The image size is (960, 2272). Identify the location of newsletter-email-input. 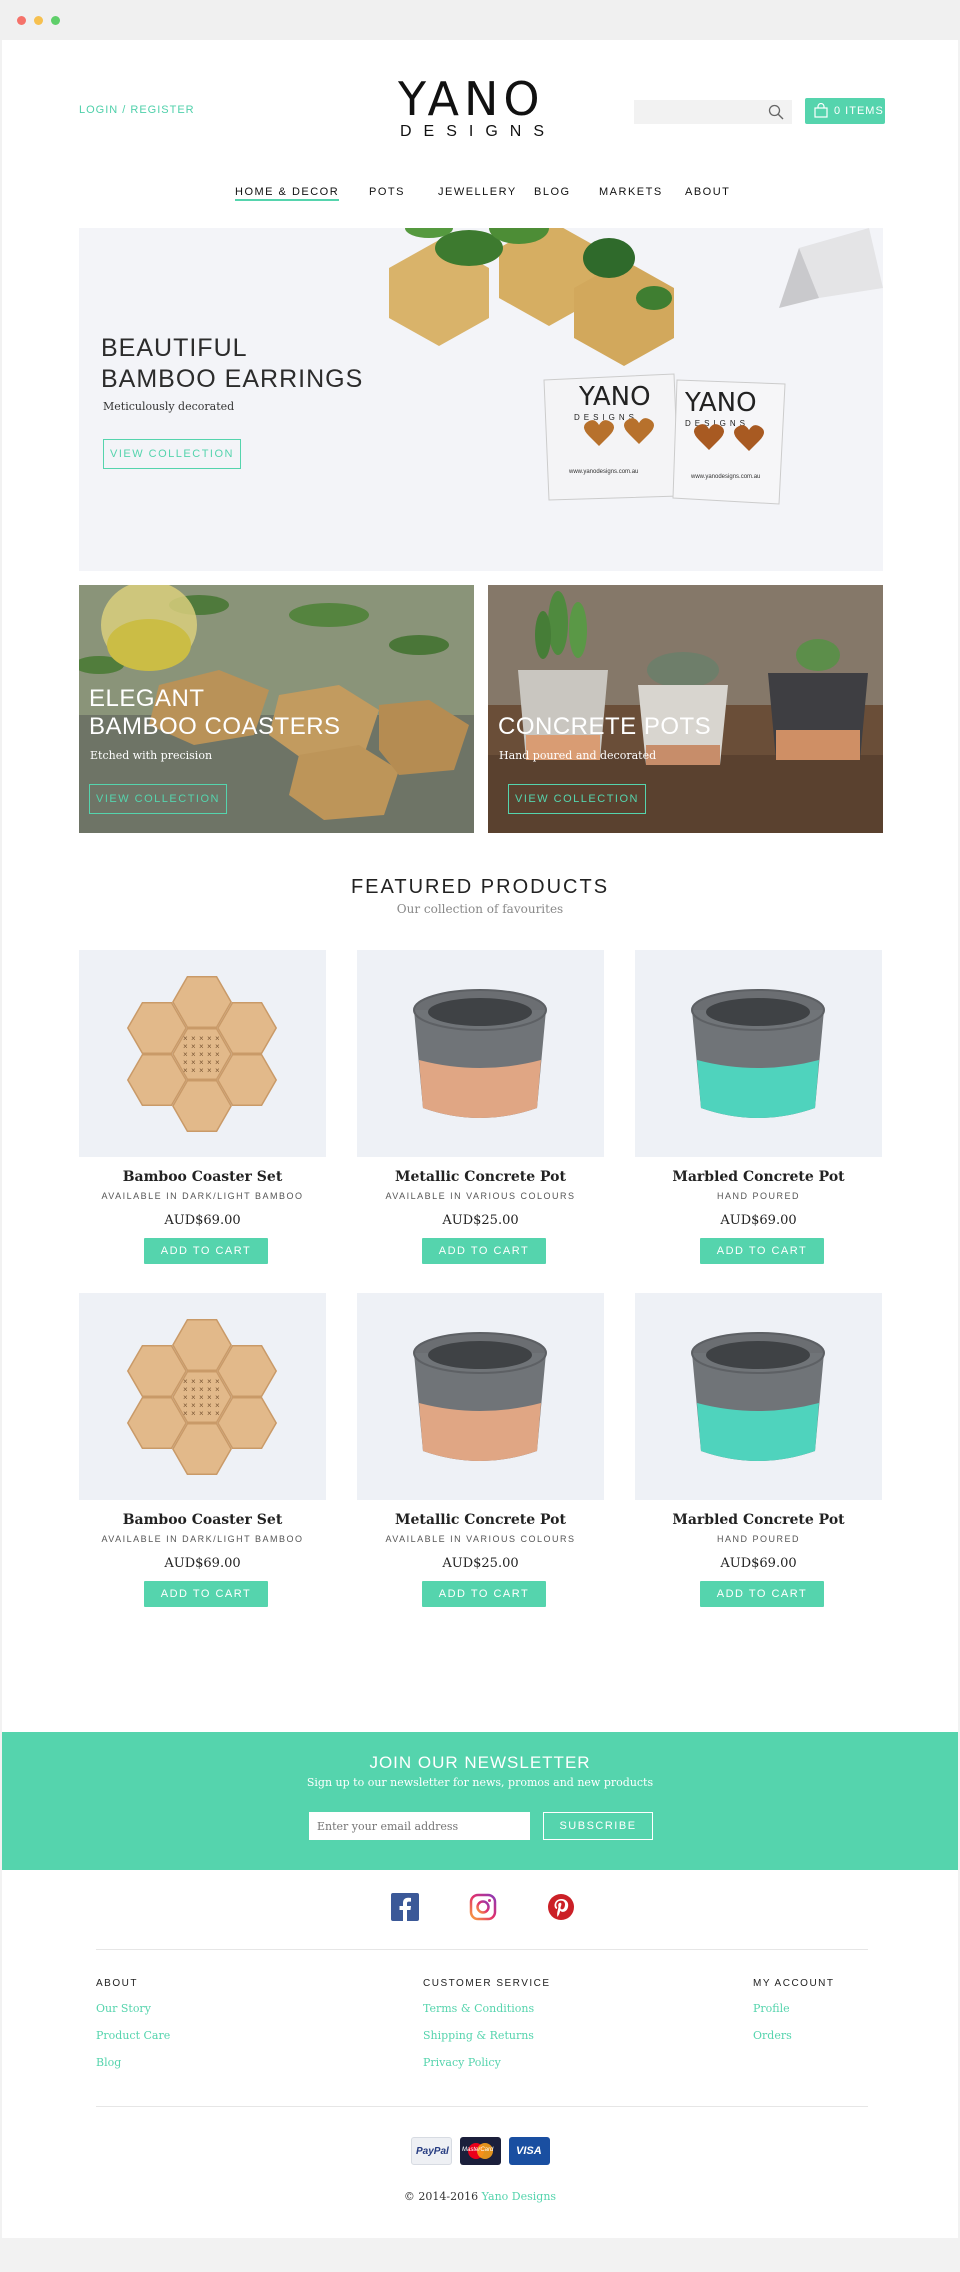
(419, 1826).